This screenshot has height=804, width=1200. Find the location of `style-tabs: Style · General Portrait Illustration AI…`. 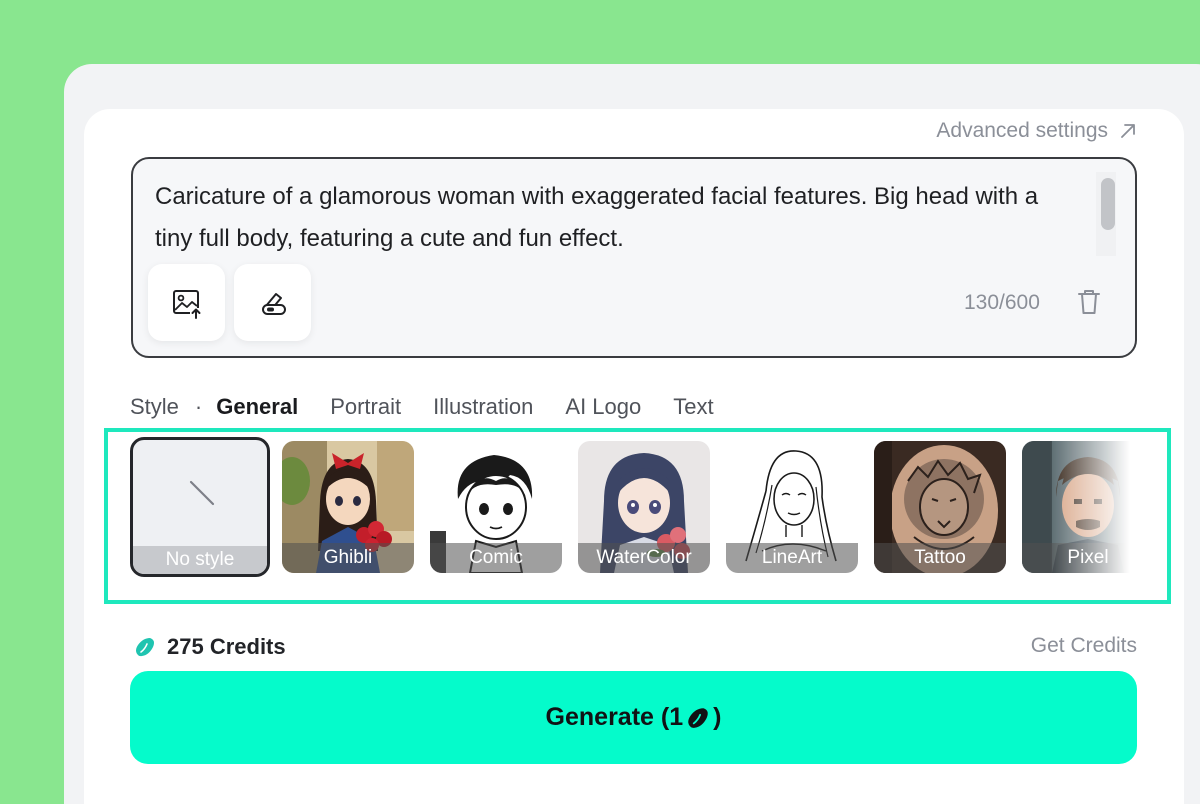

style-tabs: Style · General Portrait Illustration AI… is located at coordinates (438, 407).